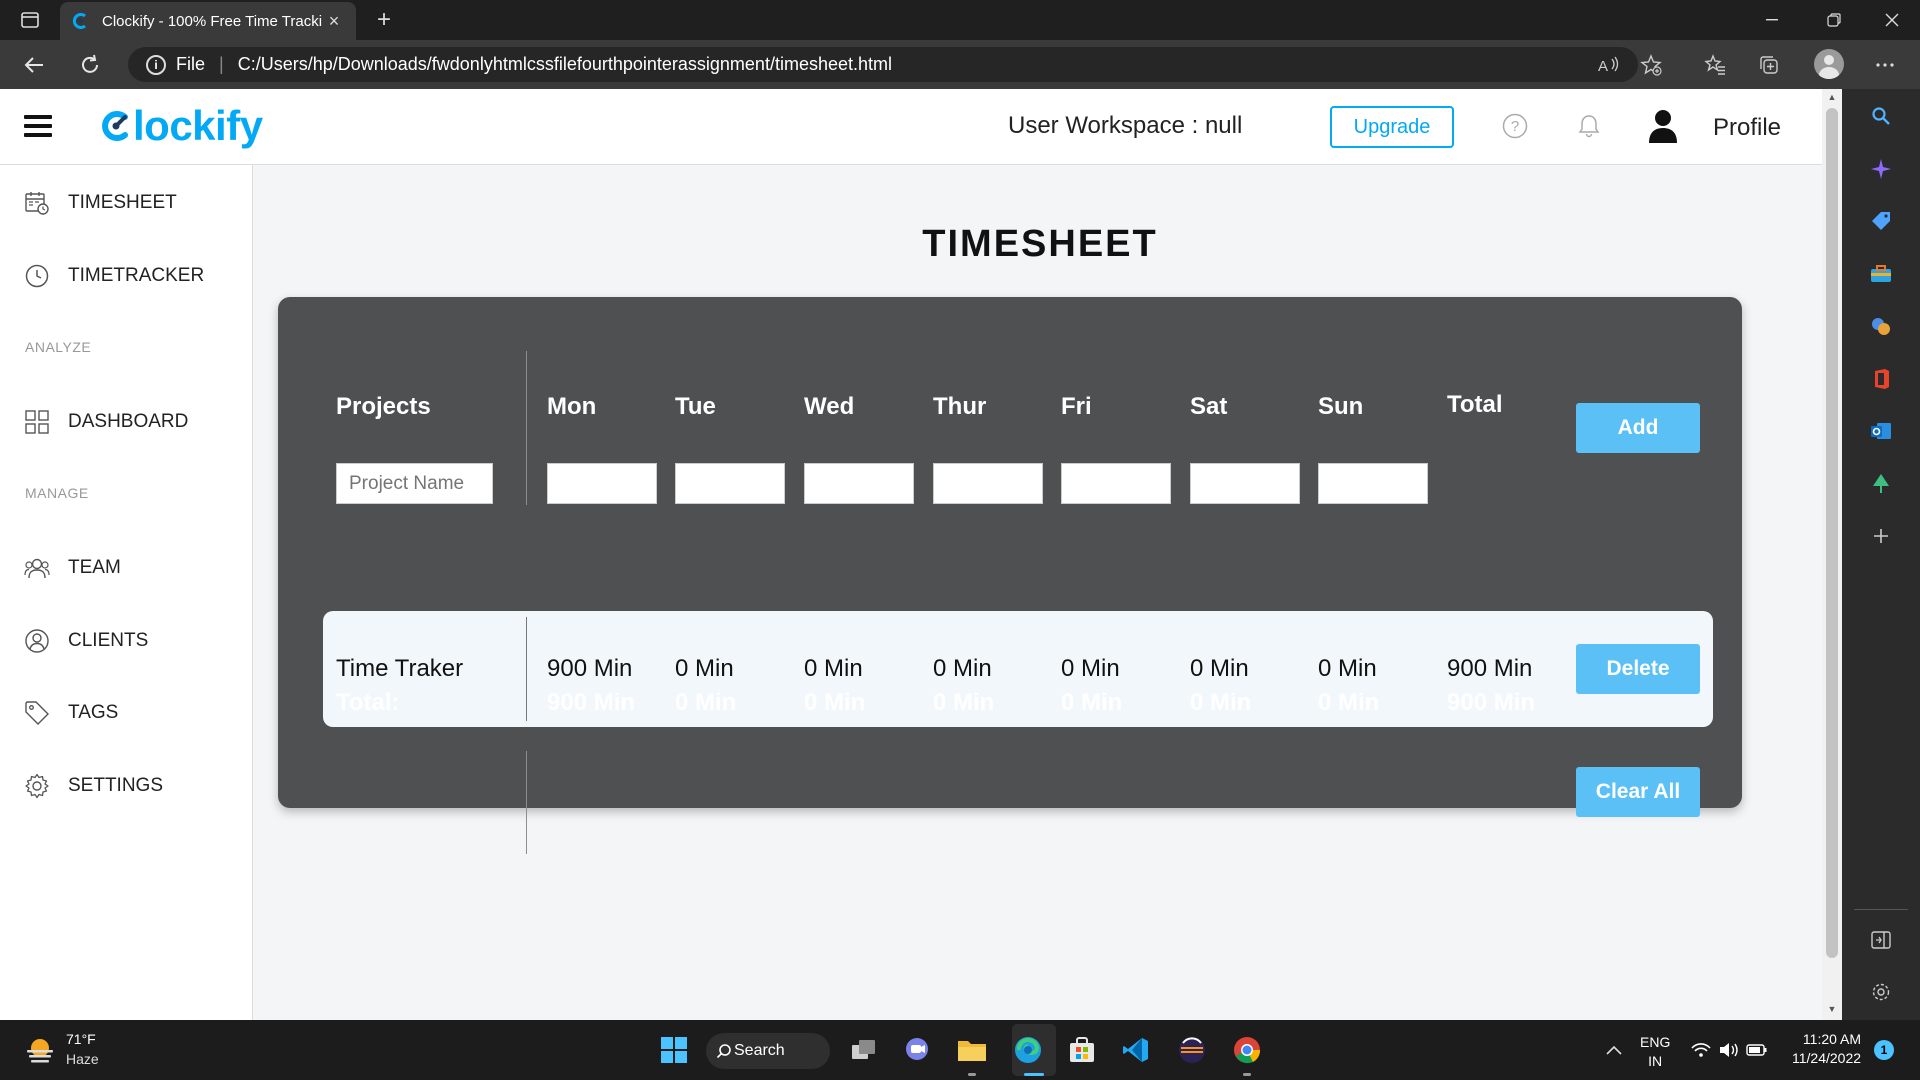  I want to click on games-icon, so click(1881, 326).